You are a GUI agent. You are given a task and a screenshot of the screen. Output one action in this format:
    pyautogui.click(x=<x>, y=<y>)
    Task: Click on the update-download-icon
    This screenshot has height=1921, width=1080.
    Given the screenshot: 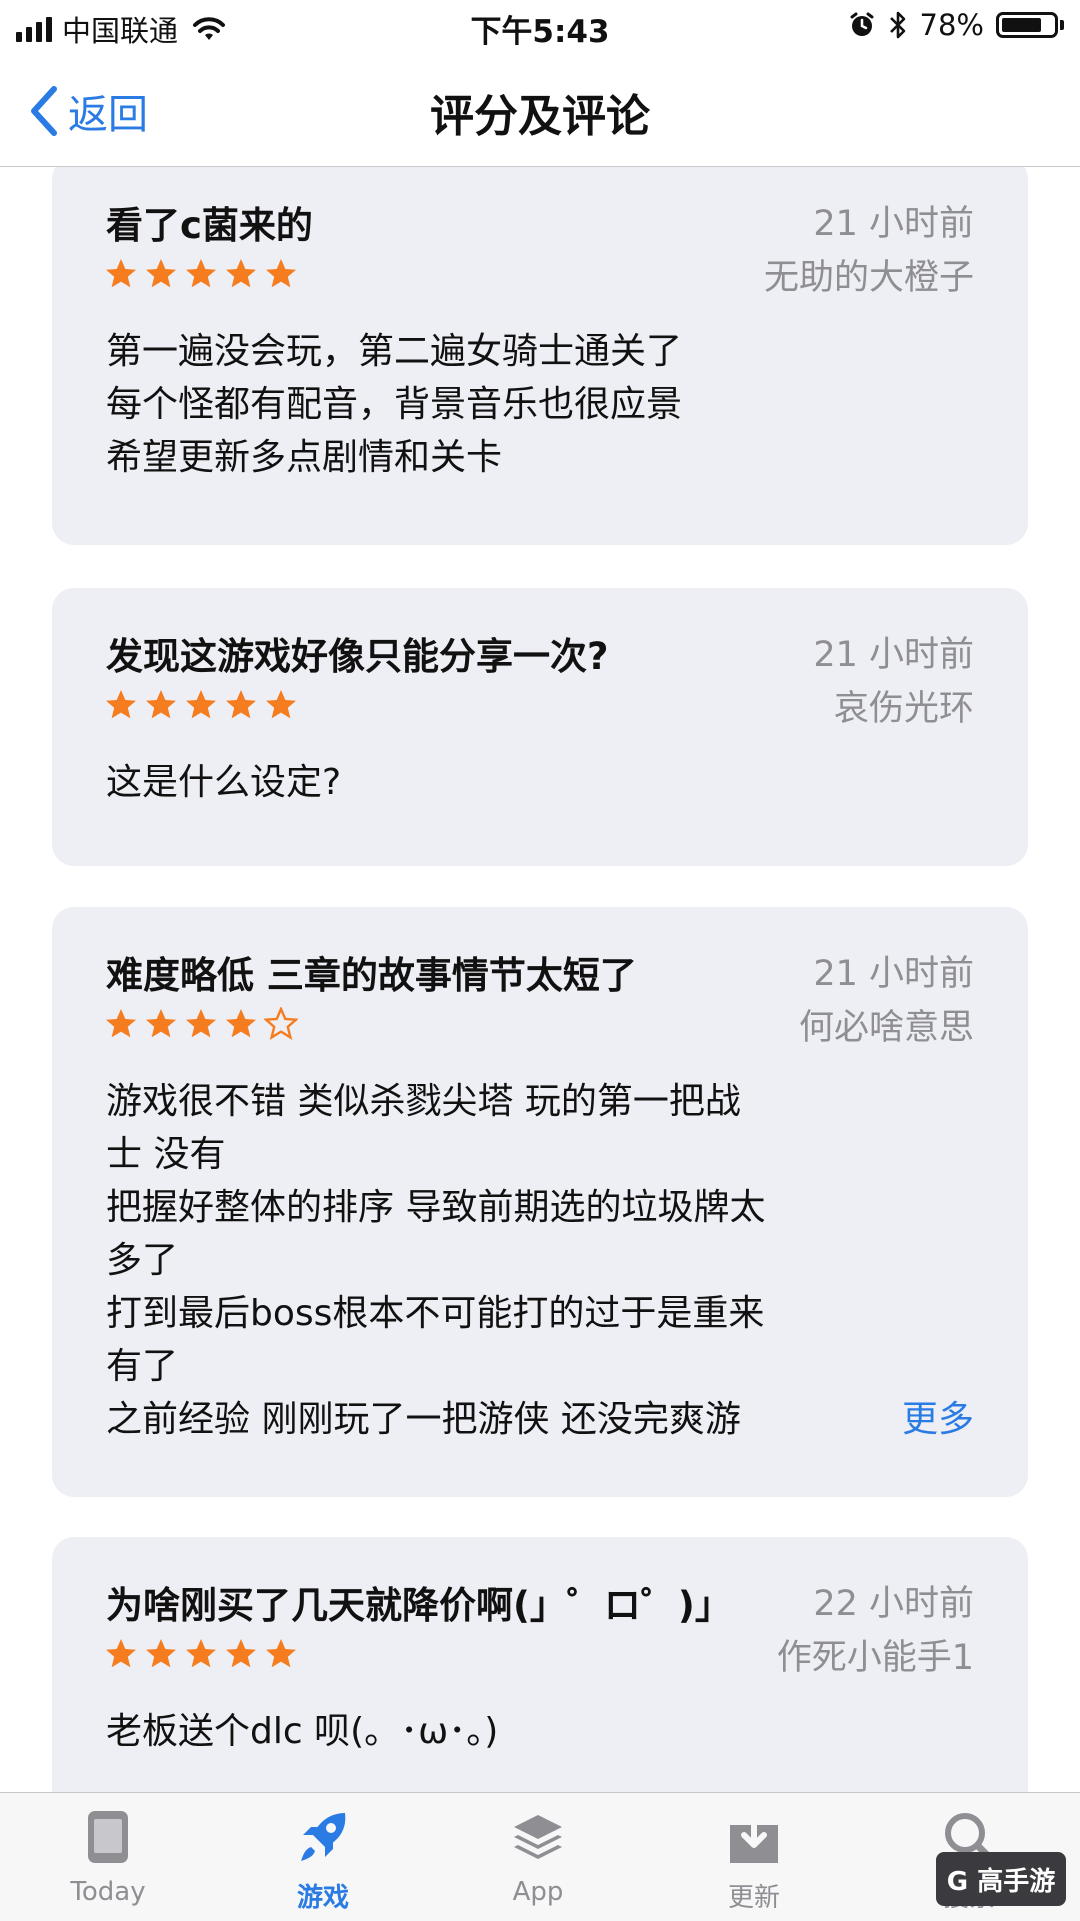 What is the action you would take?
    pyautogui.click(x=754, y=1835)
    